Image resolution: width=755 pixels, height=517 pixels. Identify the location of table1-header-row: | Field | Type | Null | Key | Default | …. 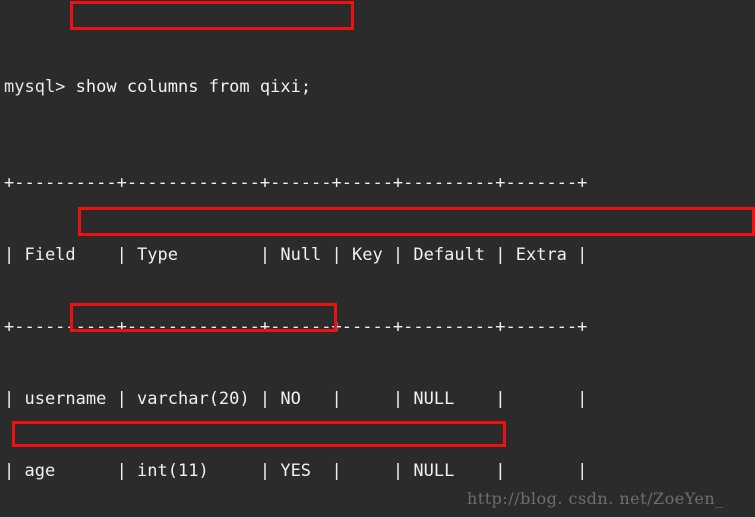
(296, 255).